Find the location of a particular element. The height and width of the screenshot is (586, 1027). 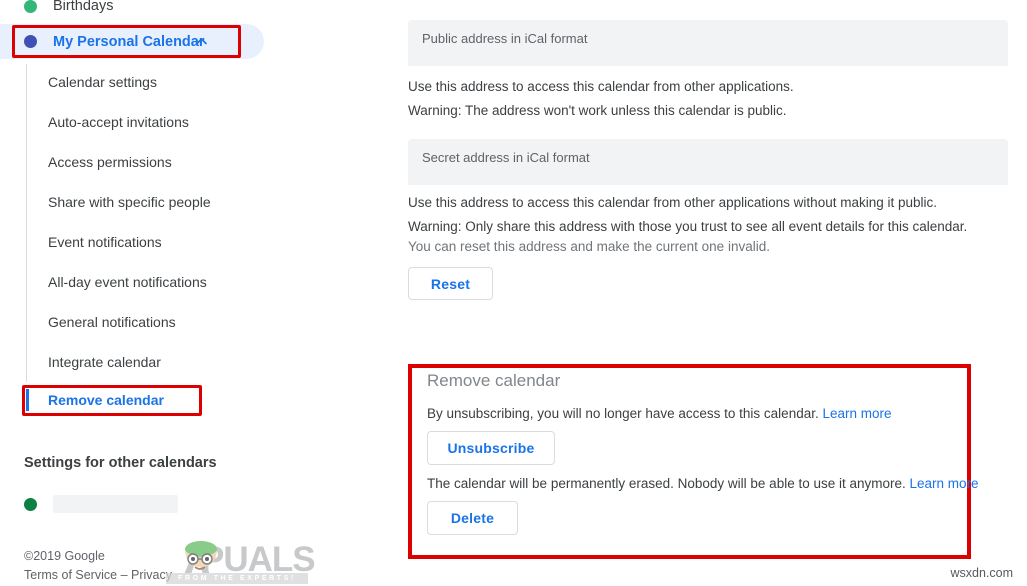

unsubscribe-learn-more-link: Learn more is located at coordinates (856, 413).